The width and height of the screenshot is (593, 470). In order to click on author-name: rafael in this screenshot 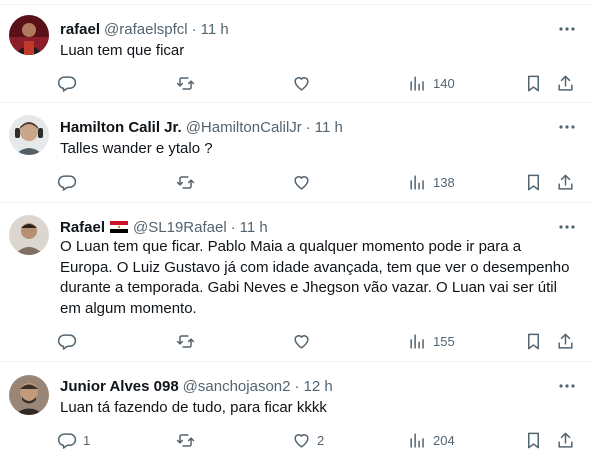, I will do `click(80, 29)`.